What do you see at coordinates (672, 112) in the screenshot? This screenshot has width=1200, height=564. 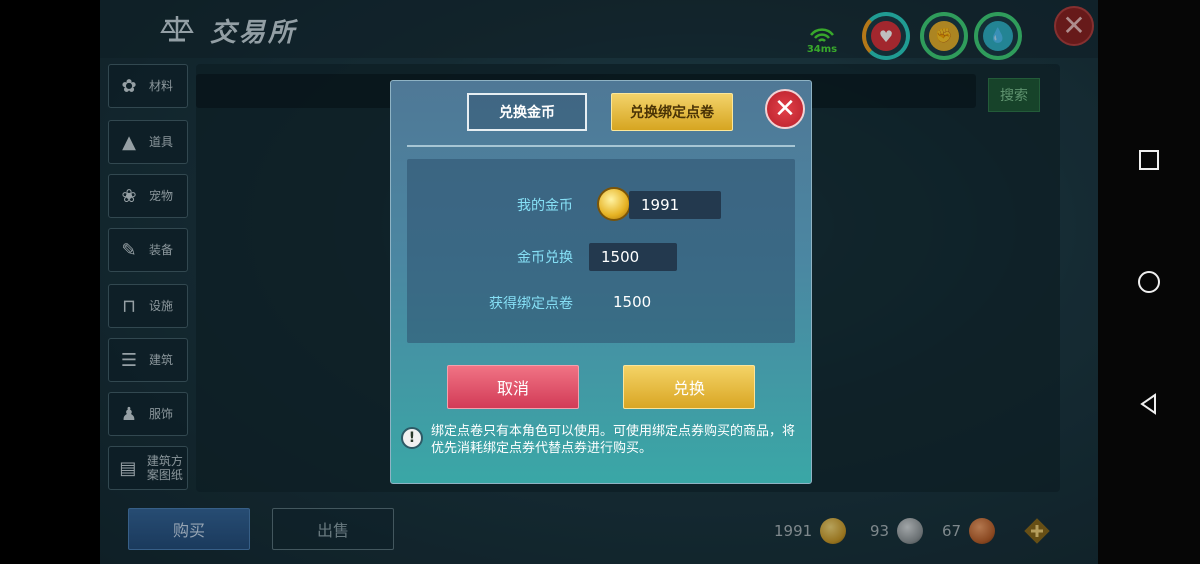 I see `tab-exchange-bound-points: 兑换绑定点卷` at bounding box center [672, 112].